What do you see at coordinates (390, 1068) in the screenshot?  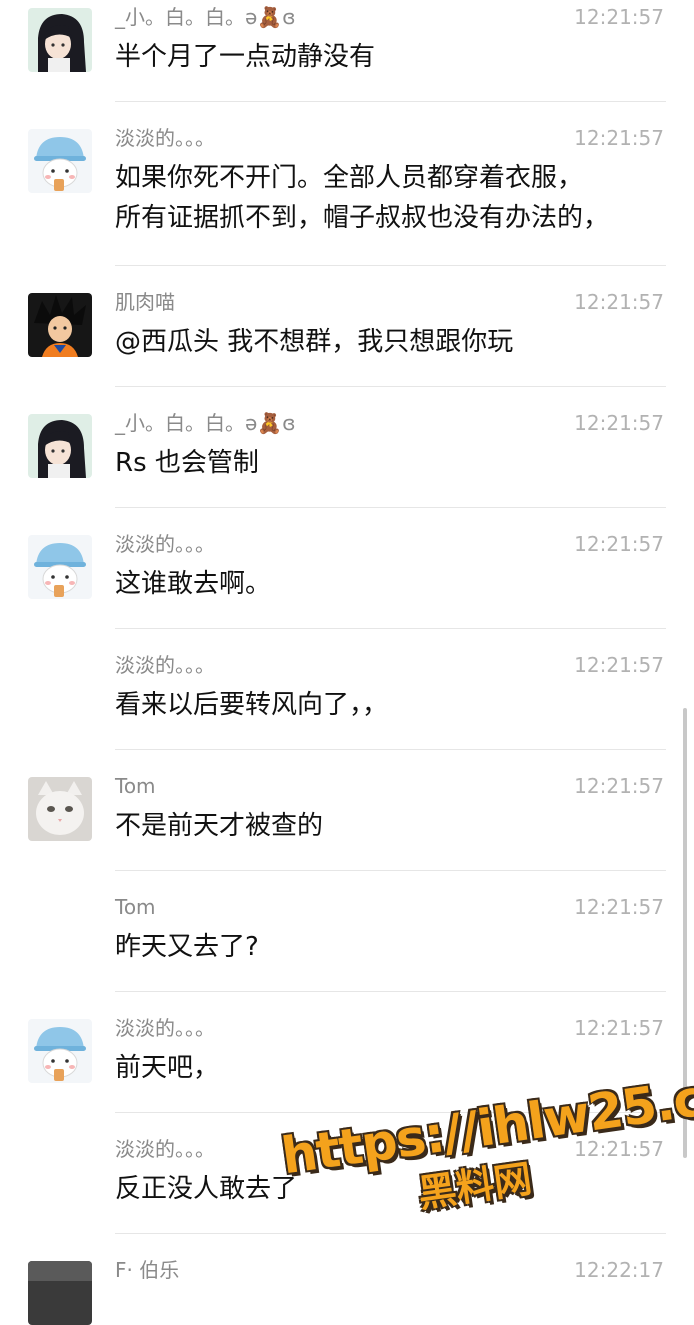 I see `message-text: 前天吧，` at bounding box center [390, 1068].